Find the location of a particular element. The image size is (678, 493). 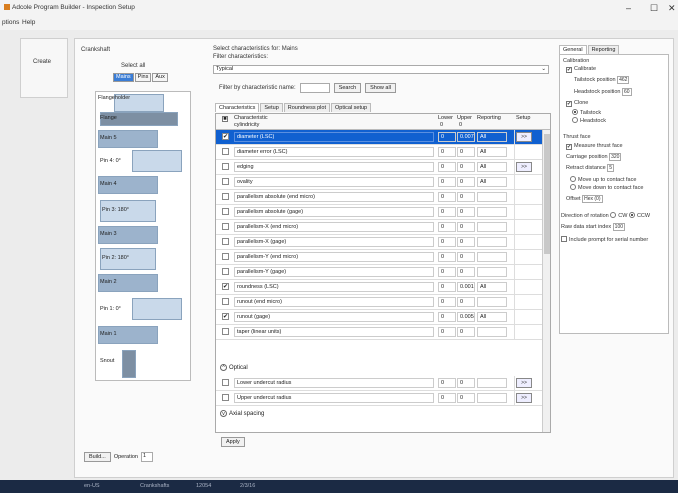

table-row: parallelism absolute (end micro) 0 0 is located at coordinates (379, 197).